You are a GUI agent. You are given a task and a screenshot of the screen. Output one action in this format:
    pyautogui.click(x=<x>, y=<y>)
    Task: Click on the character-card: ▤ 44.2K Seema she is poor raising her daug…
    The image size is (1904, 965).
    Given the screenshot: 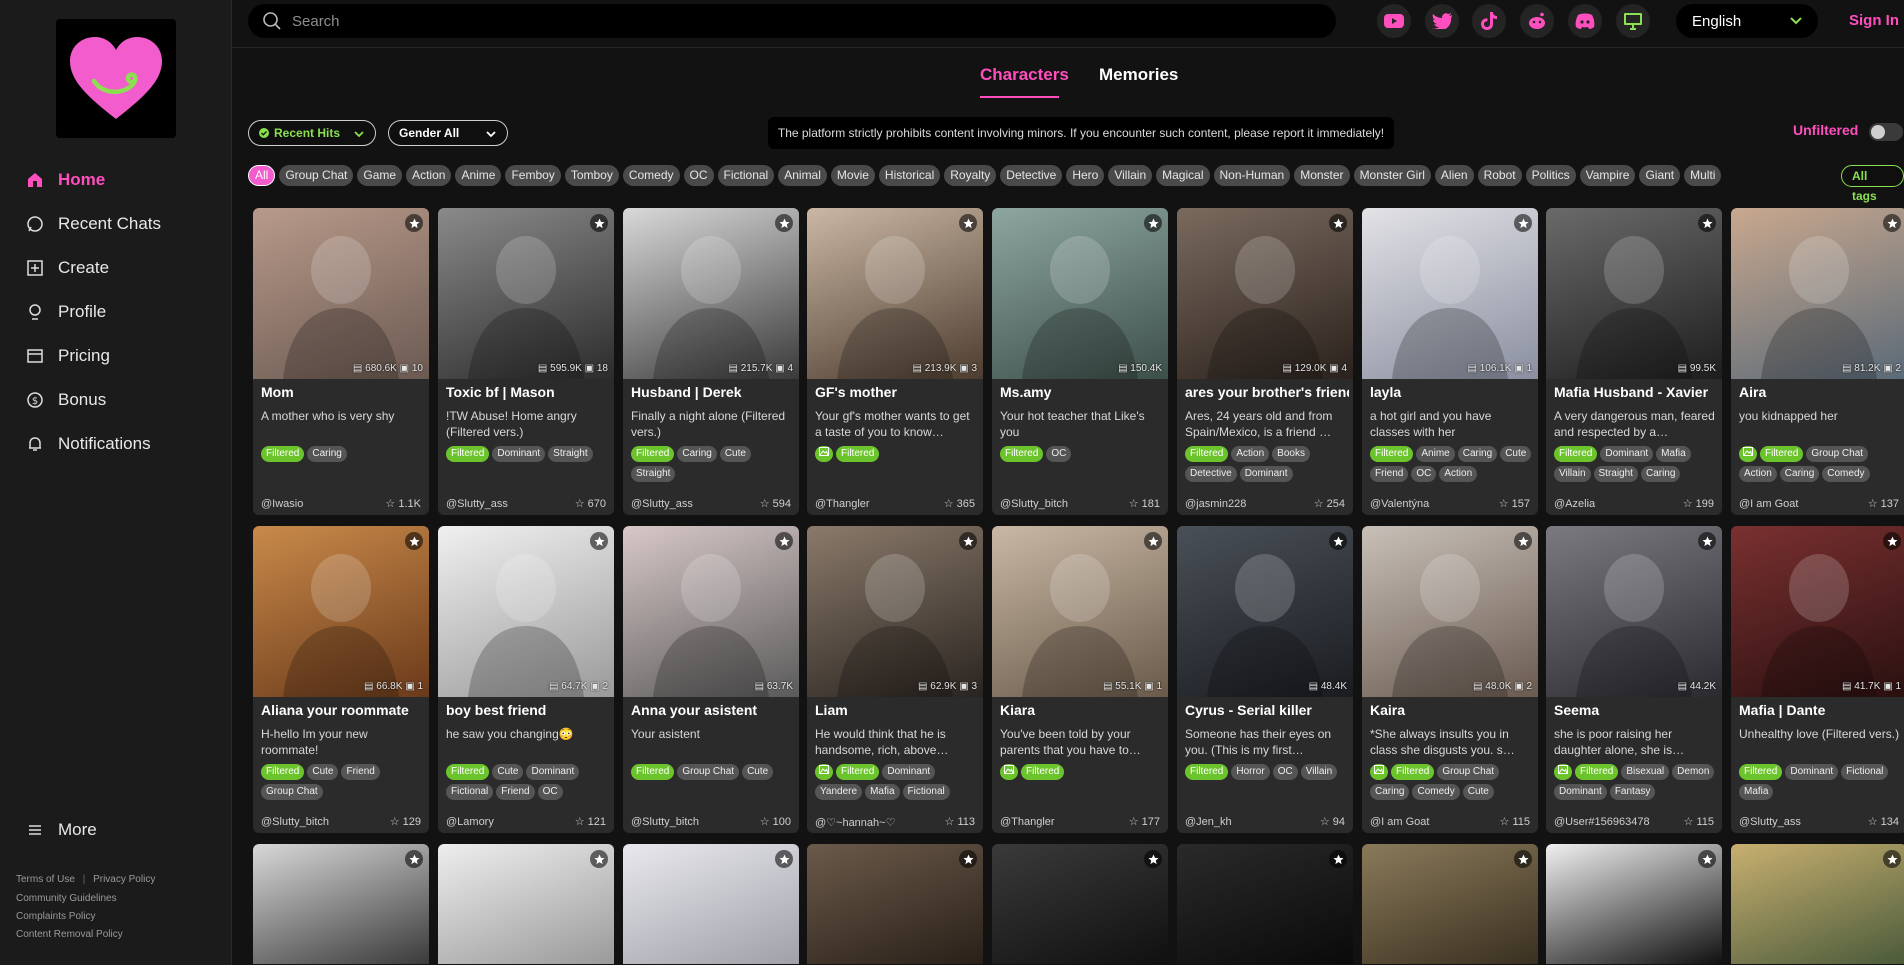 What is the action you would take?
    pyautogui.click(x=1634, y=679)
    